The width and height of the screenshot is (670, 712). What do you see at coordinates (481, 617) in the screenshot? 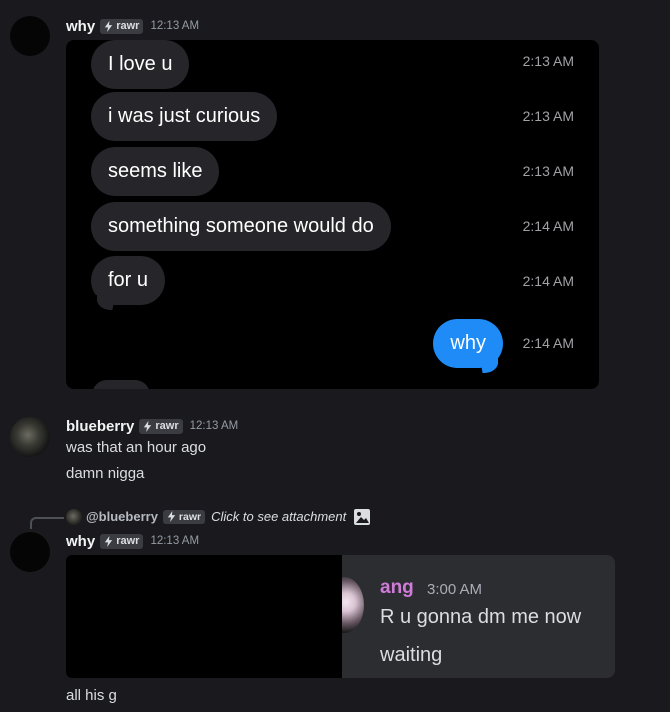
I see `embed-text: R u gonna dm me now` at bounding box center [481, 617].